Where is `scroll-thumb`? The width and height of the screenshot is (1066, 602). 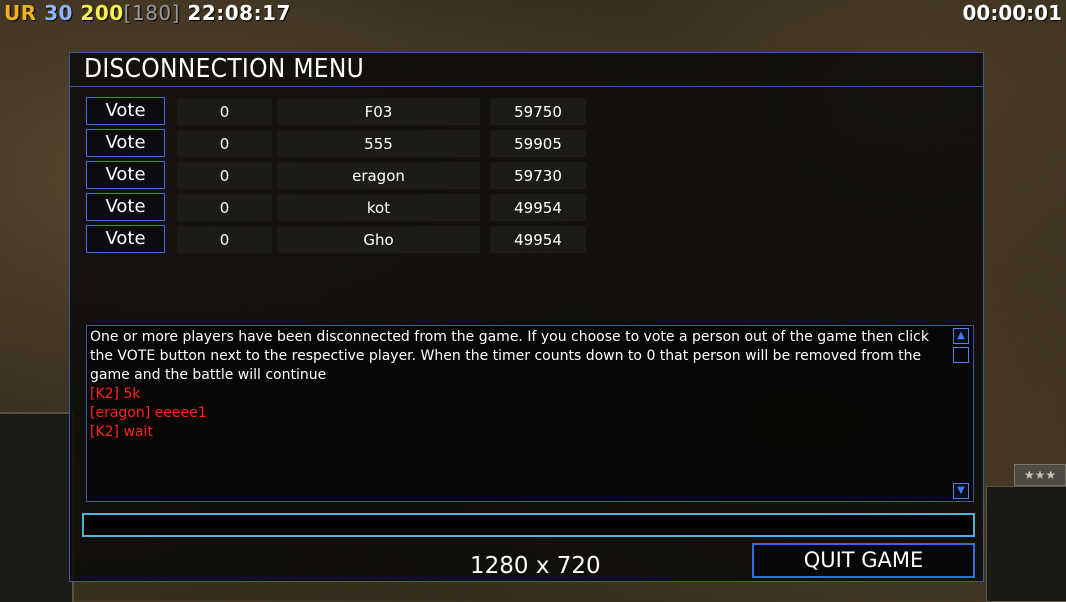
scroll-thumb is located at coordinates (961, 355).